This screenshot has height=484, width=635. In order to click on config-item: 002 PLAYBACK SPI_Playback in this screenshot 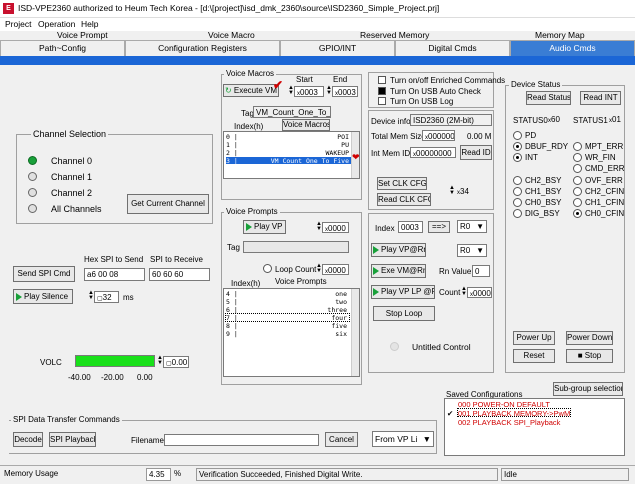, I will do `click(509, 422)`.